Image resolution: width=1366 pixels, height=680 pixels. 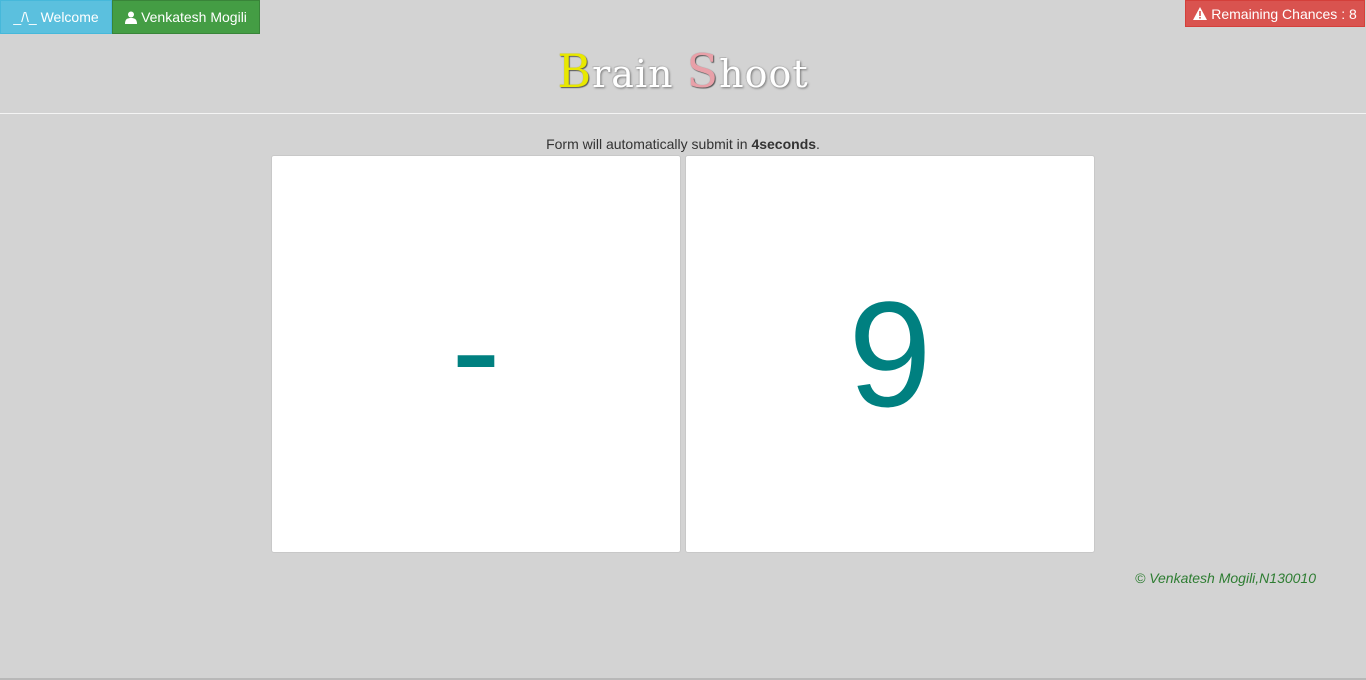 I want to click on logo-cap-b: B, so click(x=575, y=71).